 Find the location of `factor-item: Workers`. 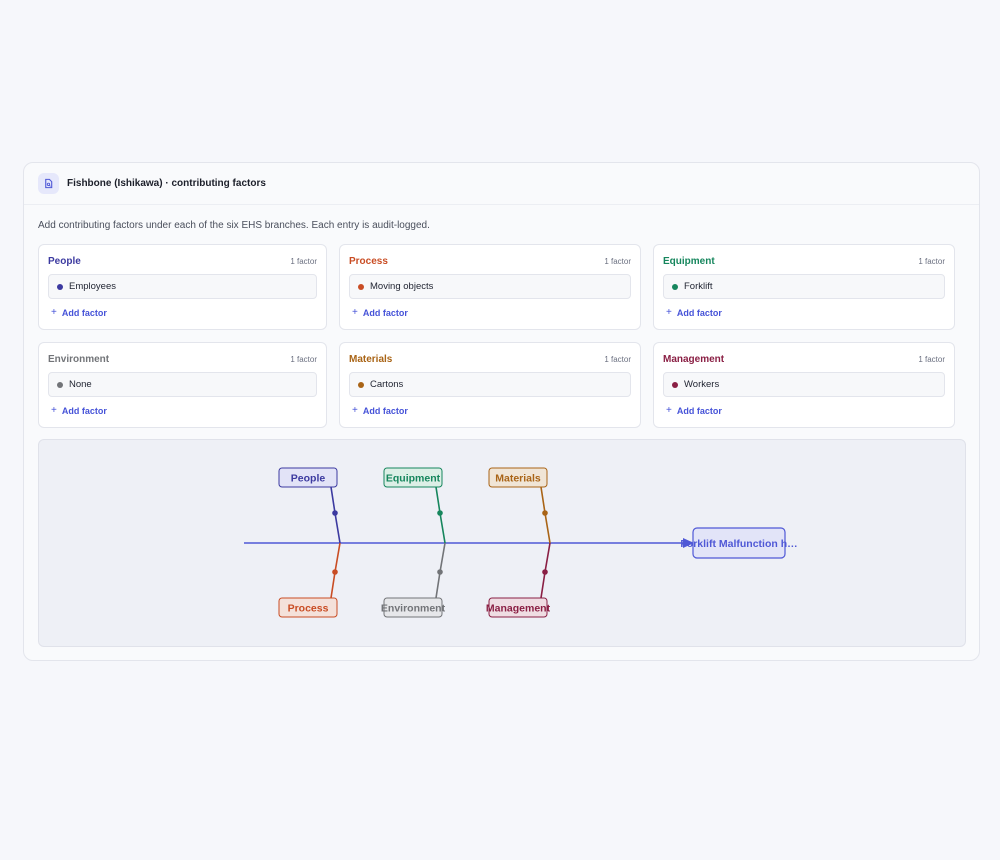

factor-item: Workers is located at coordinates (804, 384).